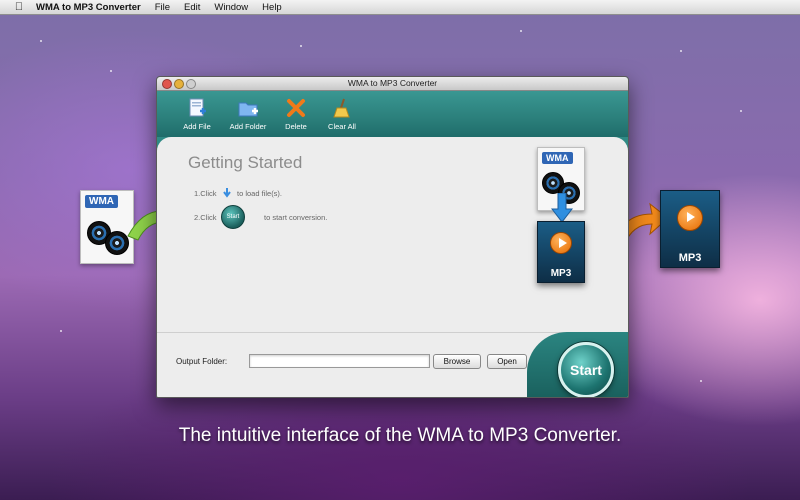  Describe the element at coordinates (192, 7) in the screenshot. I see `menu-edit: Edit` at that location.